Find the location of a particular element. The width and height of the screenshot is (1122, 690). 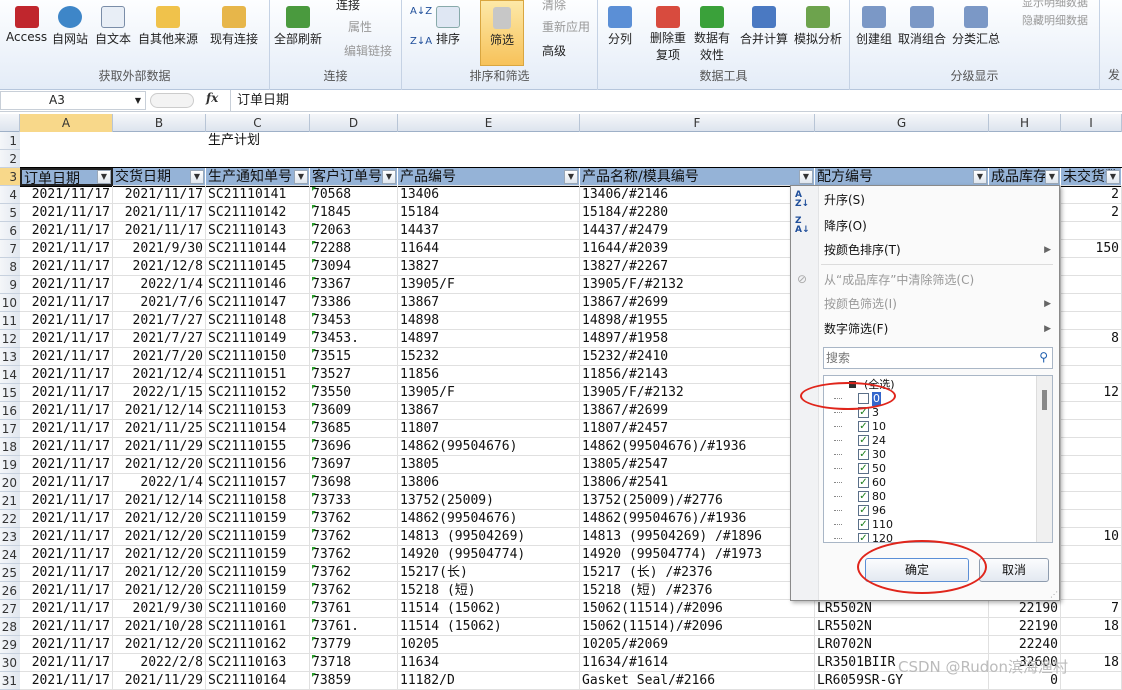

filter-value-item: ✓ 60 is located at coordinates (939, 483).